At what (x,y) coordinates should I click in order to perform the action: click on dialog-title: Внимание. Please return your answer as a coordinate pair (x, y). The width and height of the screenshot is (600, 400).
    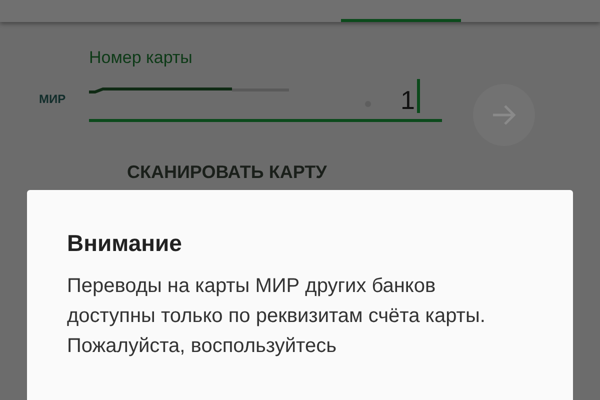
    Looking at the image, I should click on (125, 243).